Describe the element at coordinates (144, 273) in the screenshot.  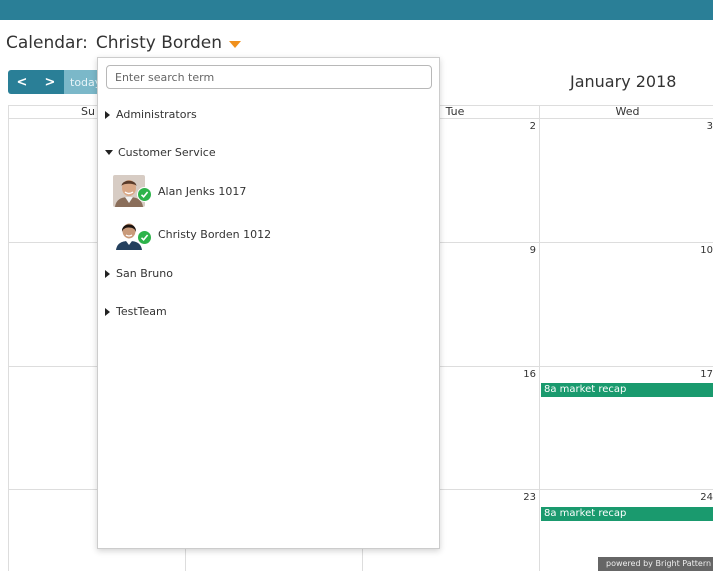
I see `group-label: San Bruno` at that location.